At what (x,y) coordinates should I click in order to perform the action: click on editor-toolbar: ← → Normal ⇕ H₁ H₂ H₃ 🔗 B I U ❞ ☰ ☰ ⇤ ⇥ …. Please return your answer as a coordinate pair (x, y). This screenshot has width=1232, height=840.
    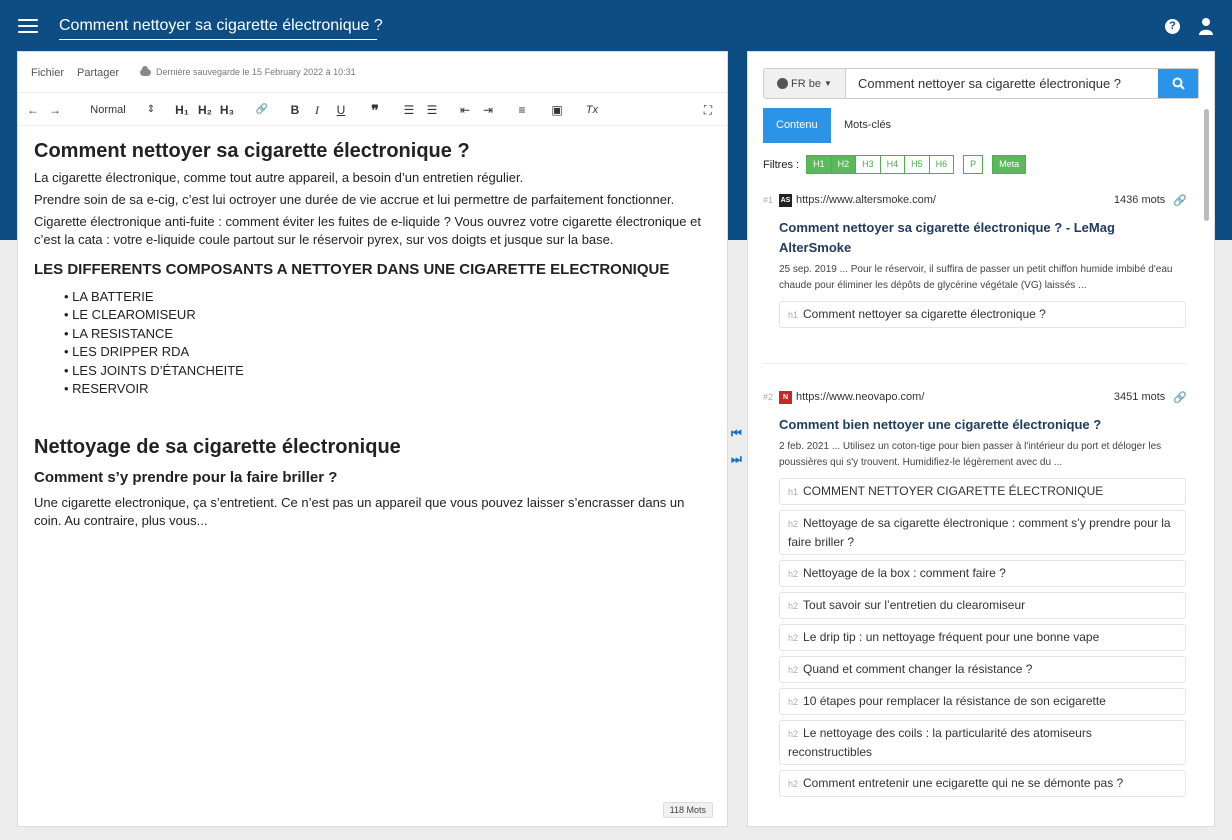
    Looking at the image, I should click on (372, 109).